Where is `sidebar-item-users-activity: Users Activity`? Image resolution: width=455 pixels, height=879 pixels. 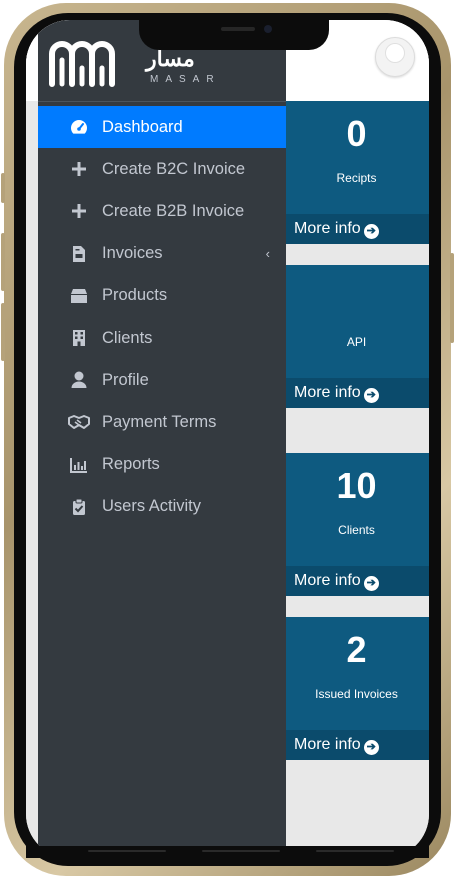 sidebar-item-users-activity: Users Activity is located at coordinates (162, 507).